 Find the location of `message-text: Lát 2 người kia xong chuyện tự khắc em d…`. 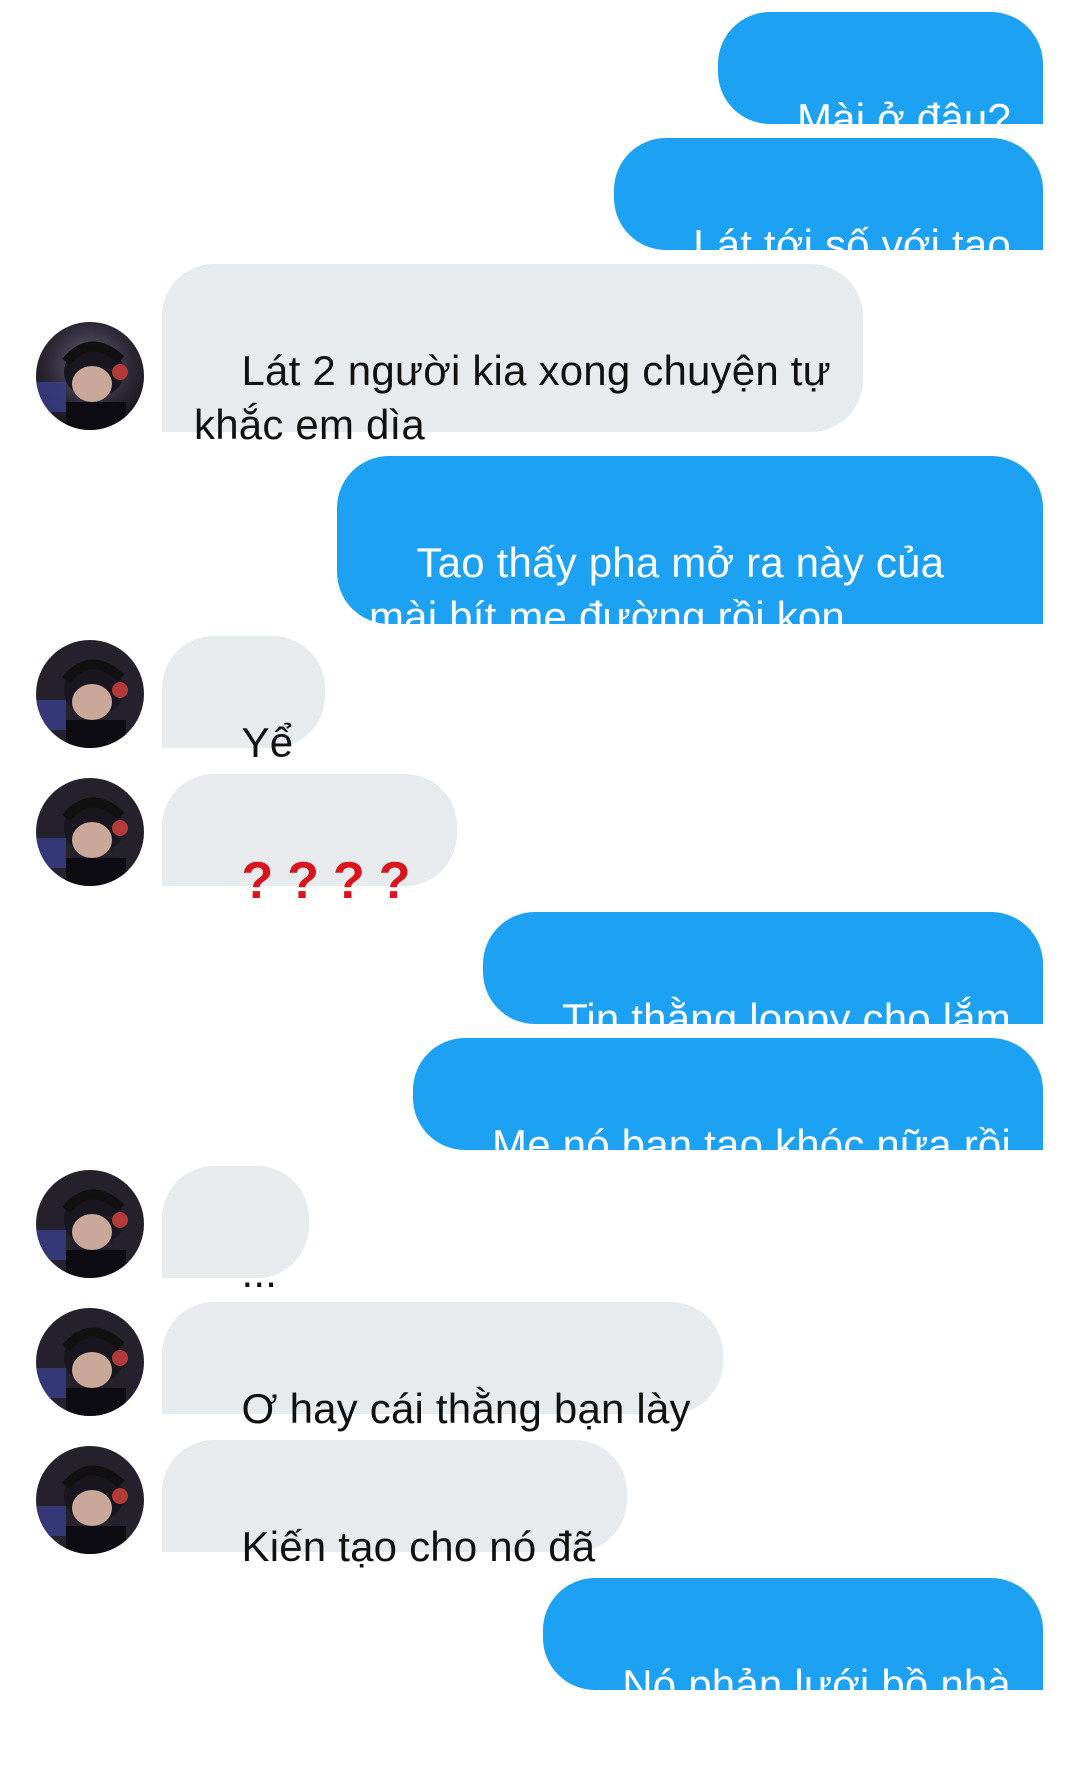

message-text: Lát 2 người kia xong chuyện tự khắc em d… is located at coordinates (512, 397).